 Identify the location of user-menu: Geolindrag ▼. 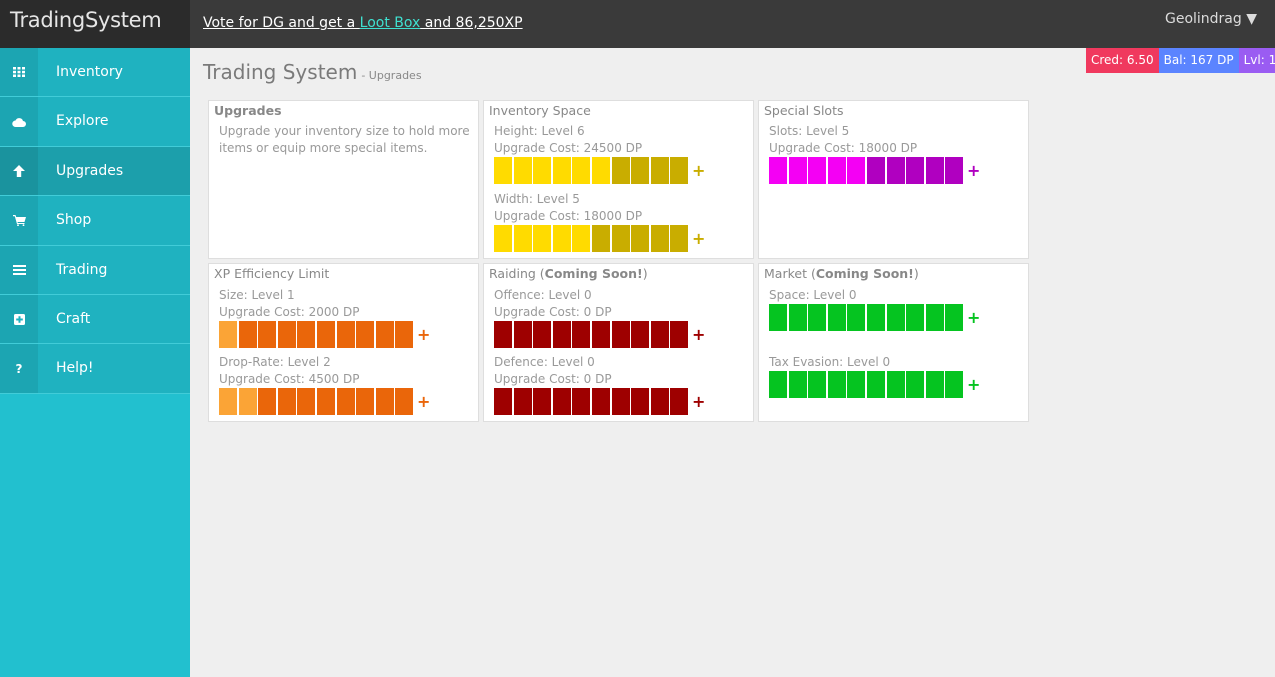
(1211, 19).